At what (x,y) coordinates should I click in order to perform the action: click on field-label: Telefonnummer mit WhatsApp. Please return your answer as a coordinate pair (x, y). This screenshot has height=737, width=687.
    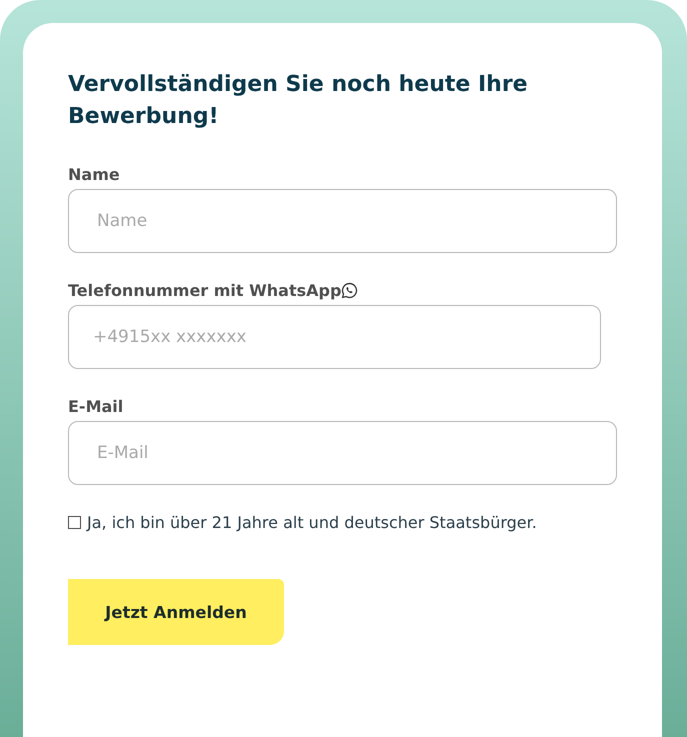
    Looking at the image, I should click on (205, 290).